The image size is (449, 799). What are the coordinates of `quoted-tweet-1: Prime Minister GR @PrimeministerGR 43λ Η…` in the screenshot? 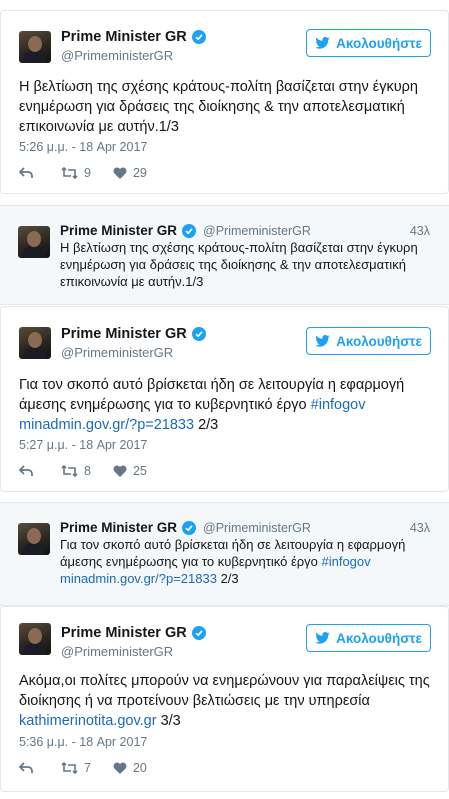 It's located at (224, 255).